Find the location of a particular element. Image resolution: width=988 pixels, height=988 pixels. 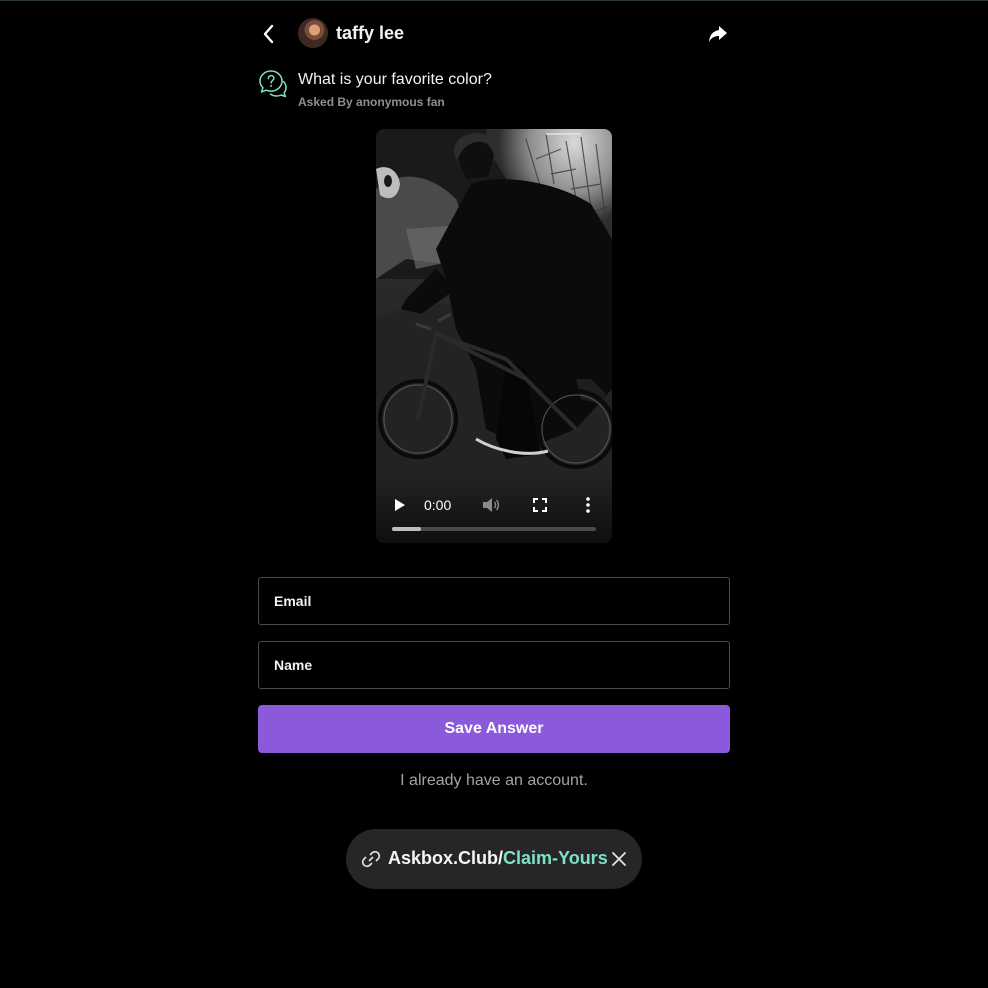

username: taffy lee is located at coordinates (370, 33).